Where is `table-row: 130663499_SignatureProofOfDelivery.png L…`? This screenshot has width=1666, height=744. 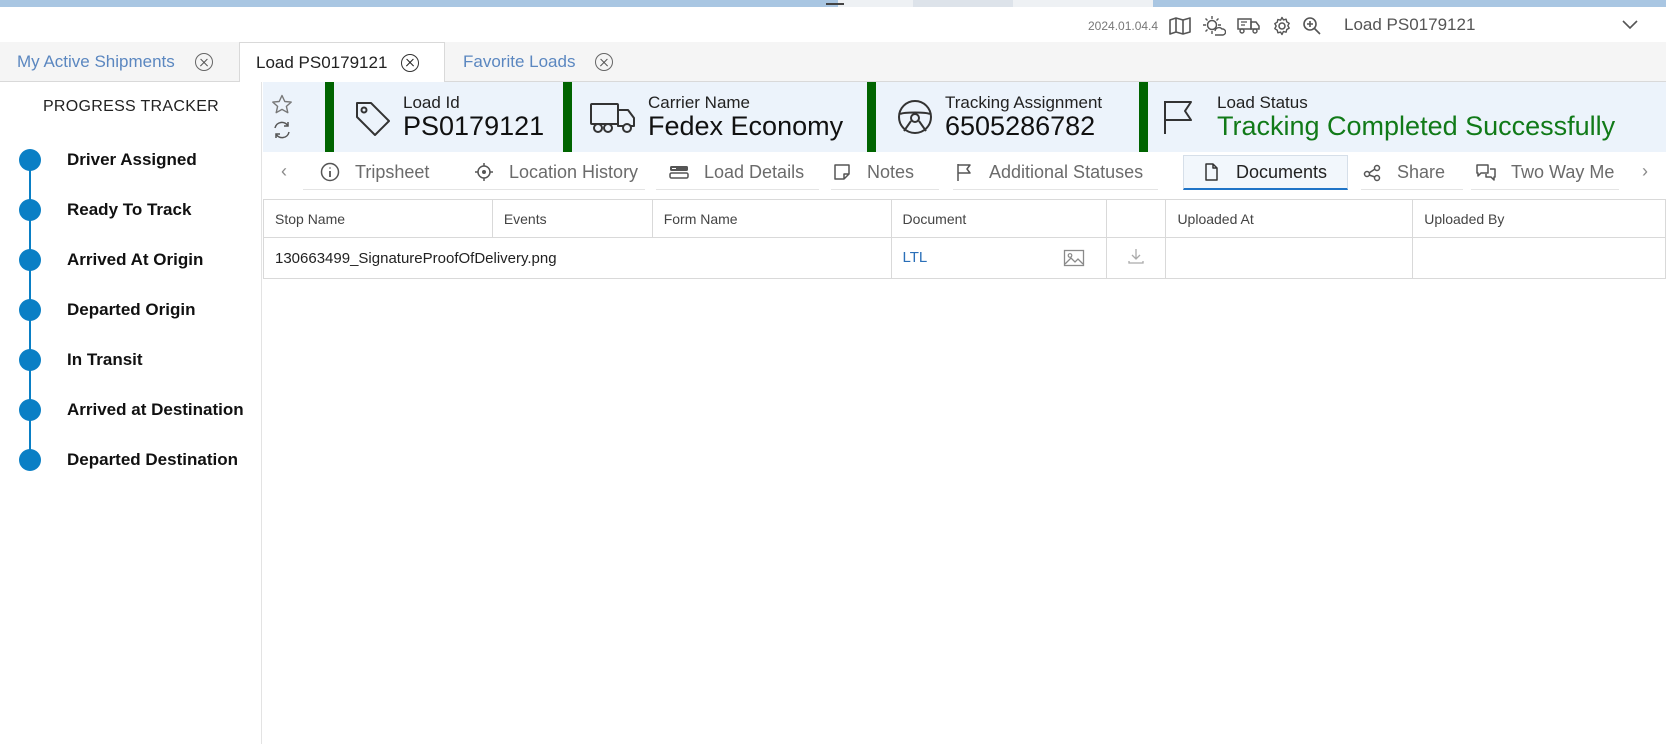 table-row: 130663499_SignatureProofOfDelivery.png L… is located at coordinates (964, 258).